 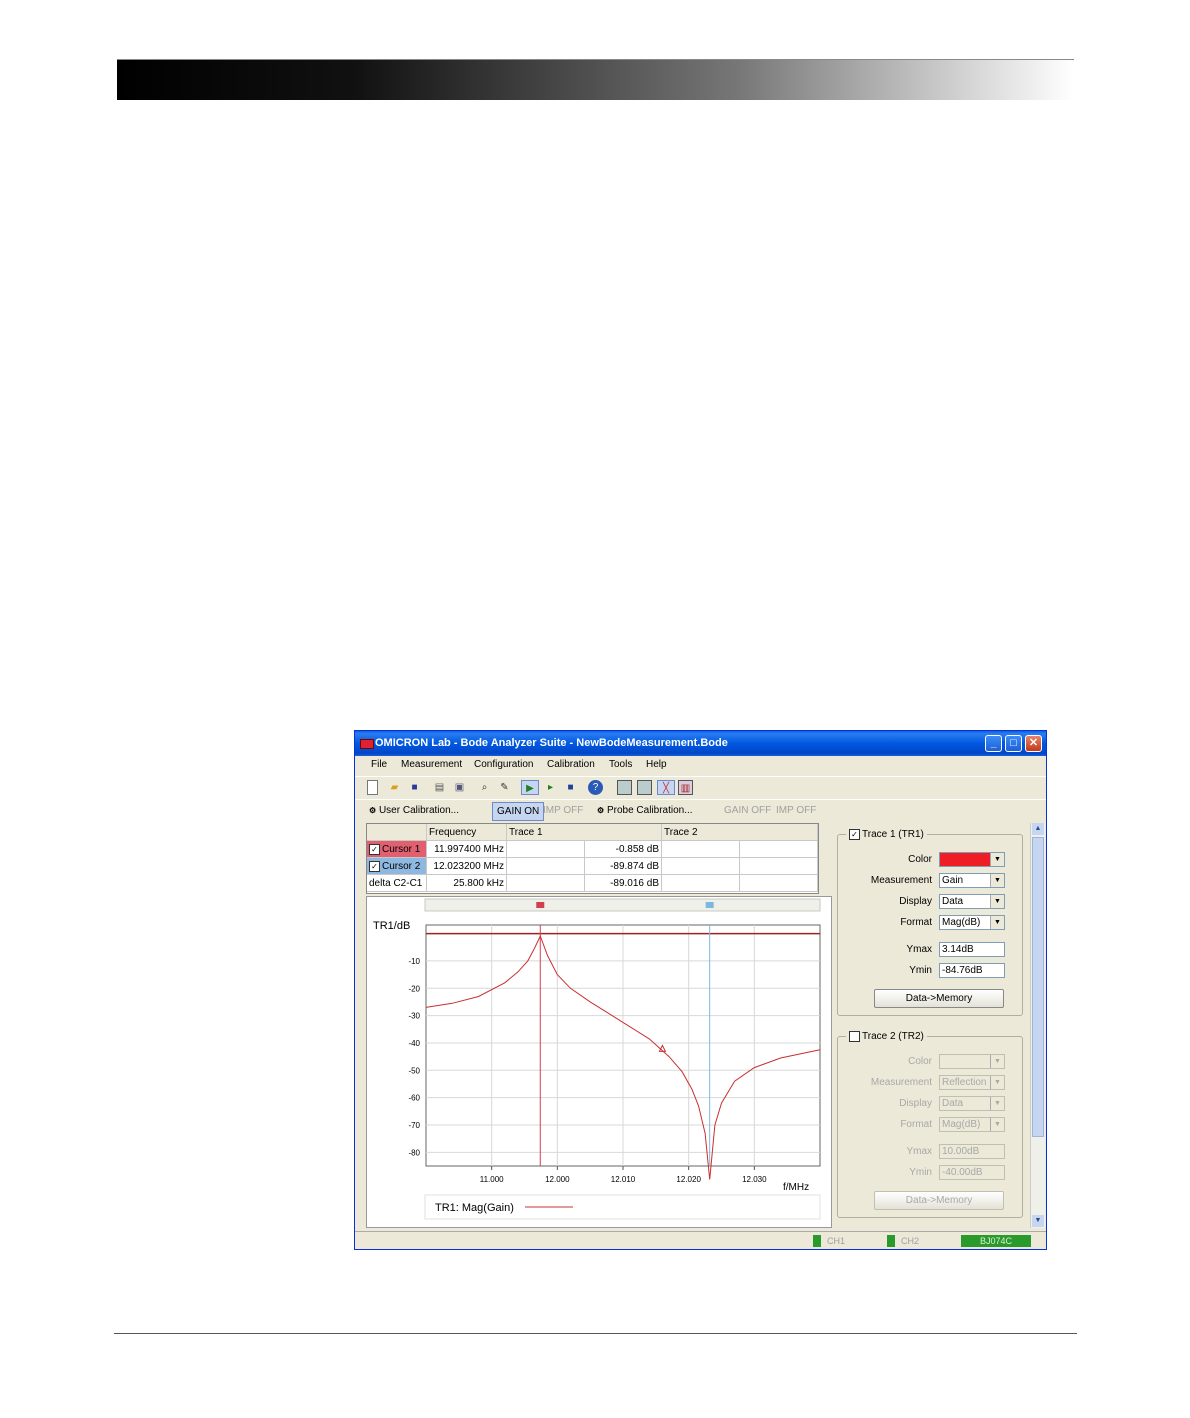 I want to click on legend-label: TR1: Mag(Gain), so click(x=474, y=1208).